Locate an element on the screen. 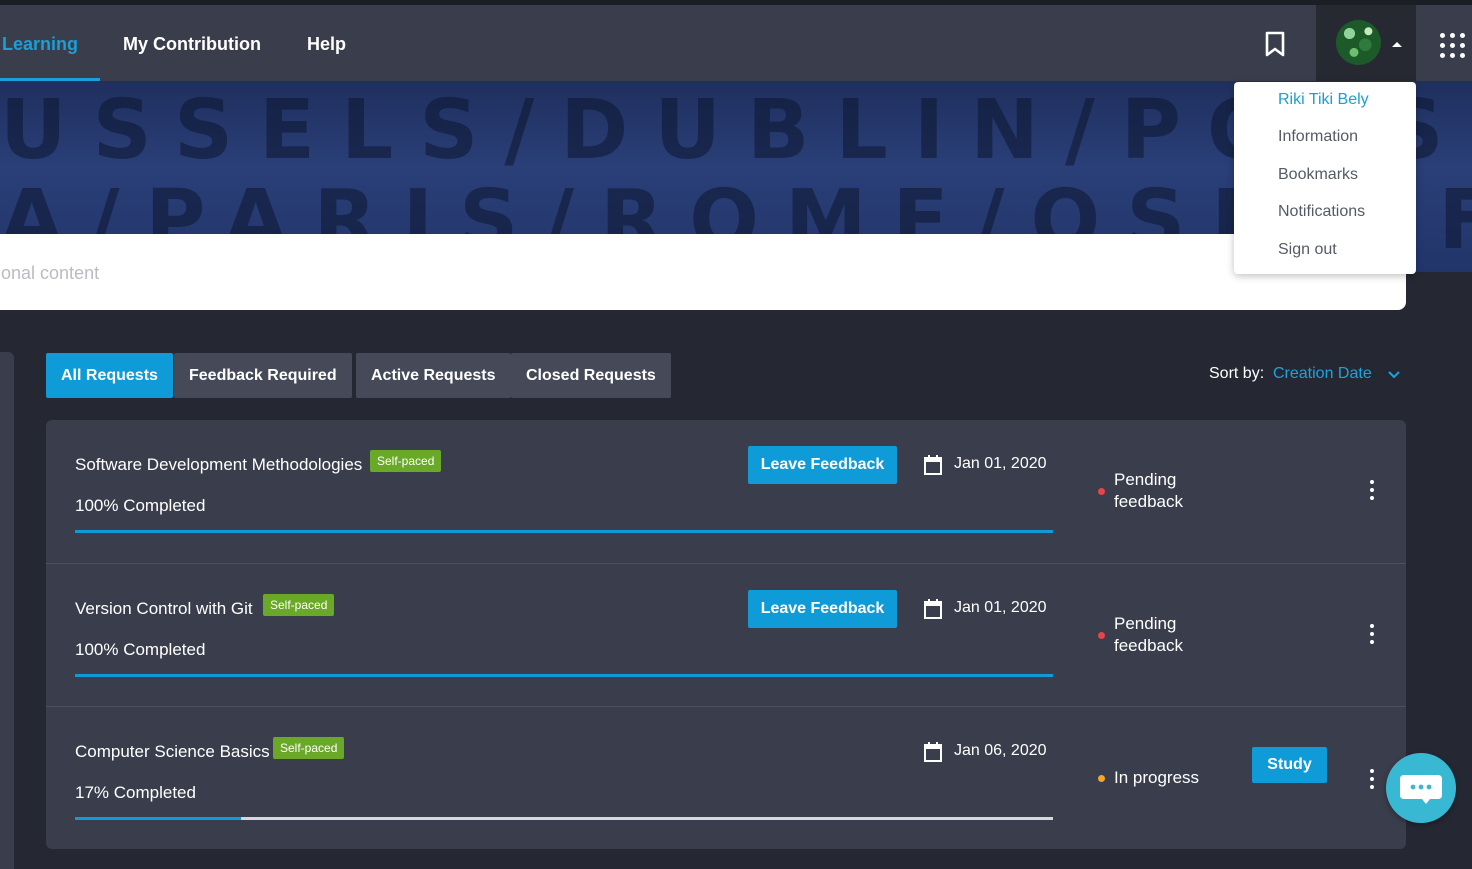  menu-item-bookmarks: Bookmarks is located at coordinates (1318, 175).